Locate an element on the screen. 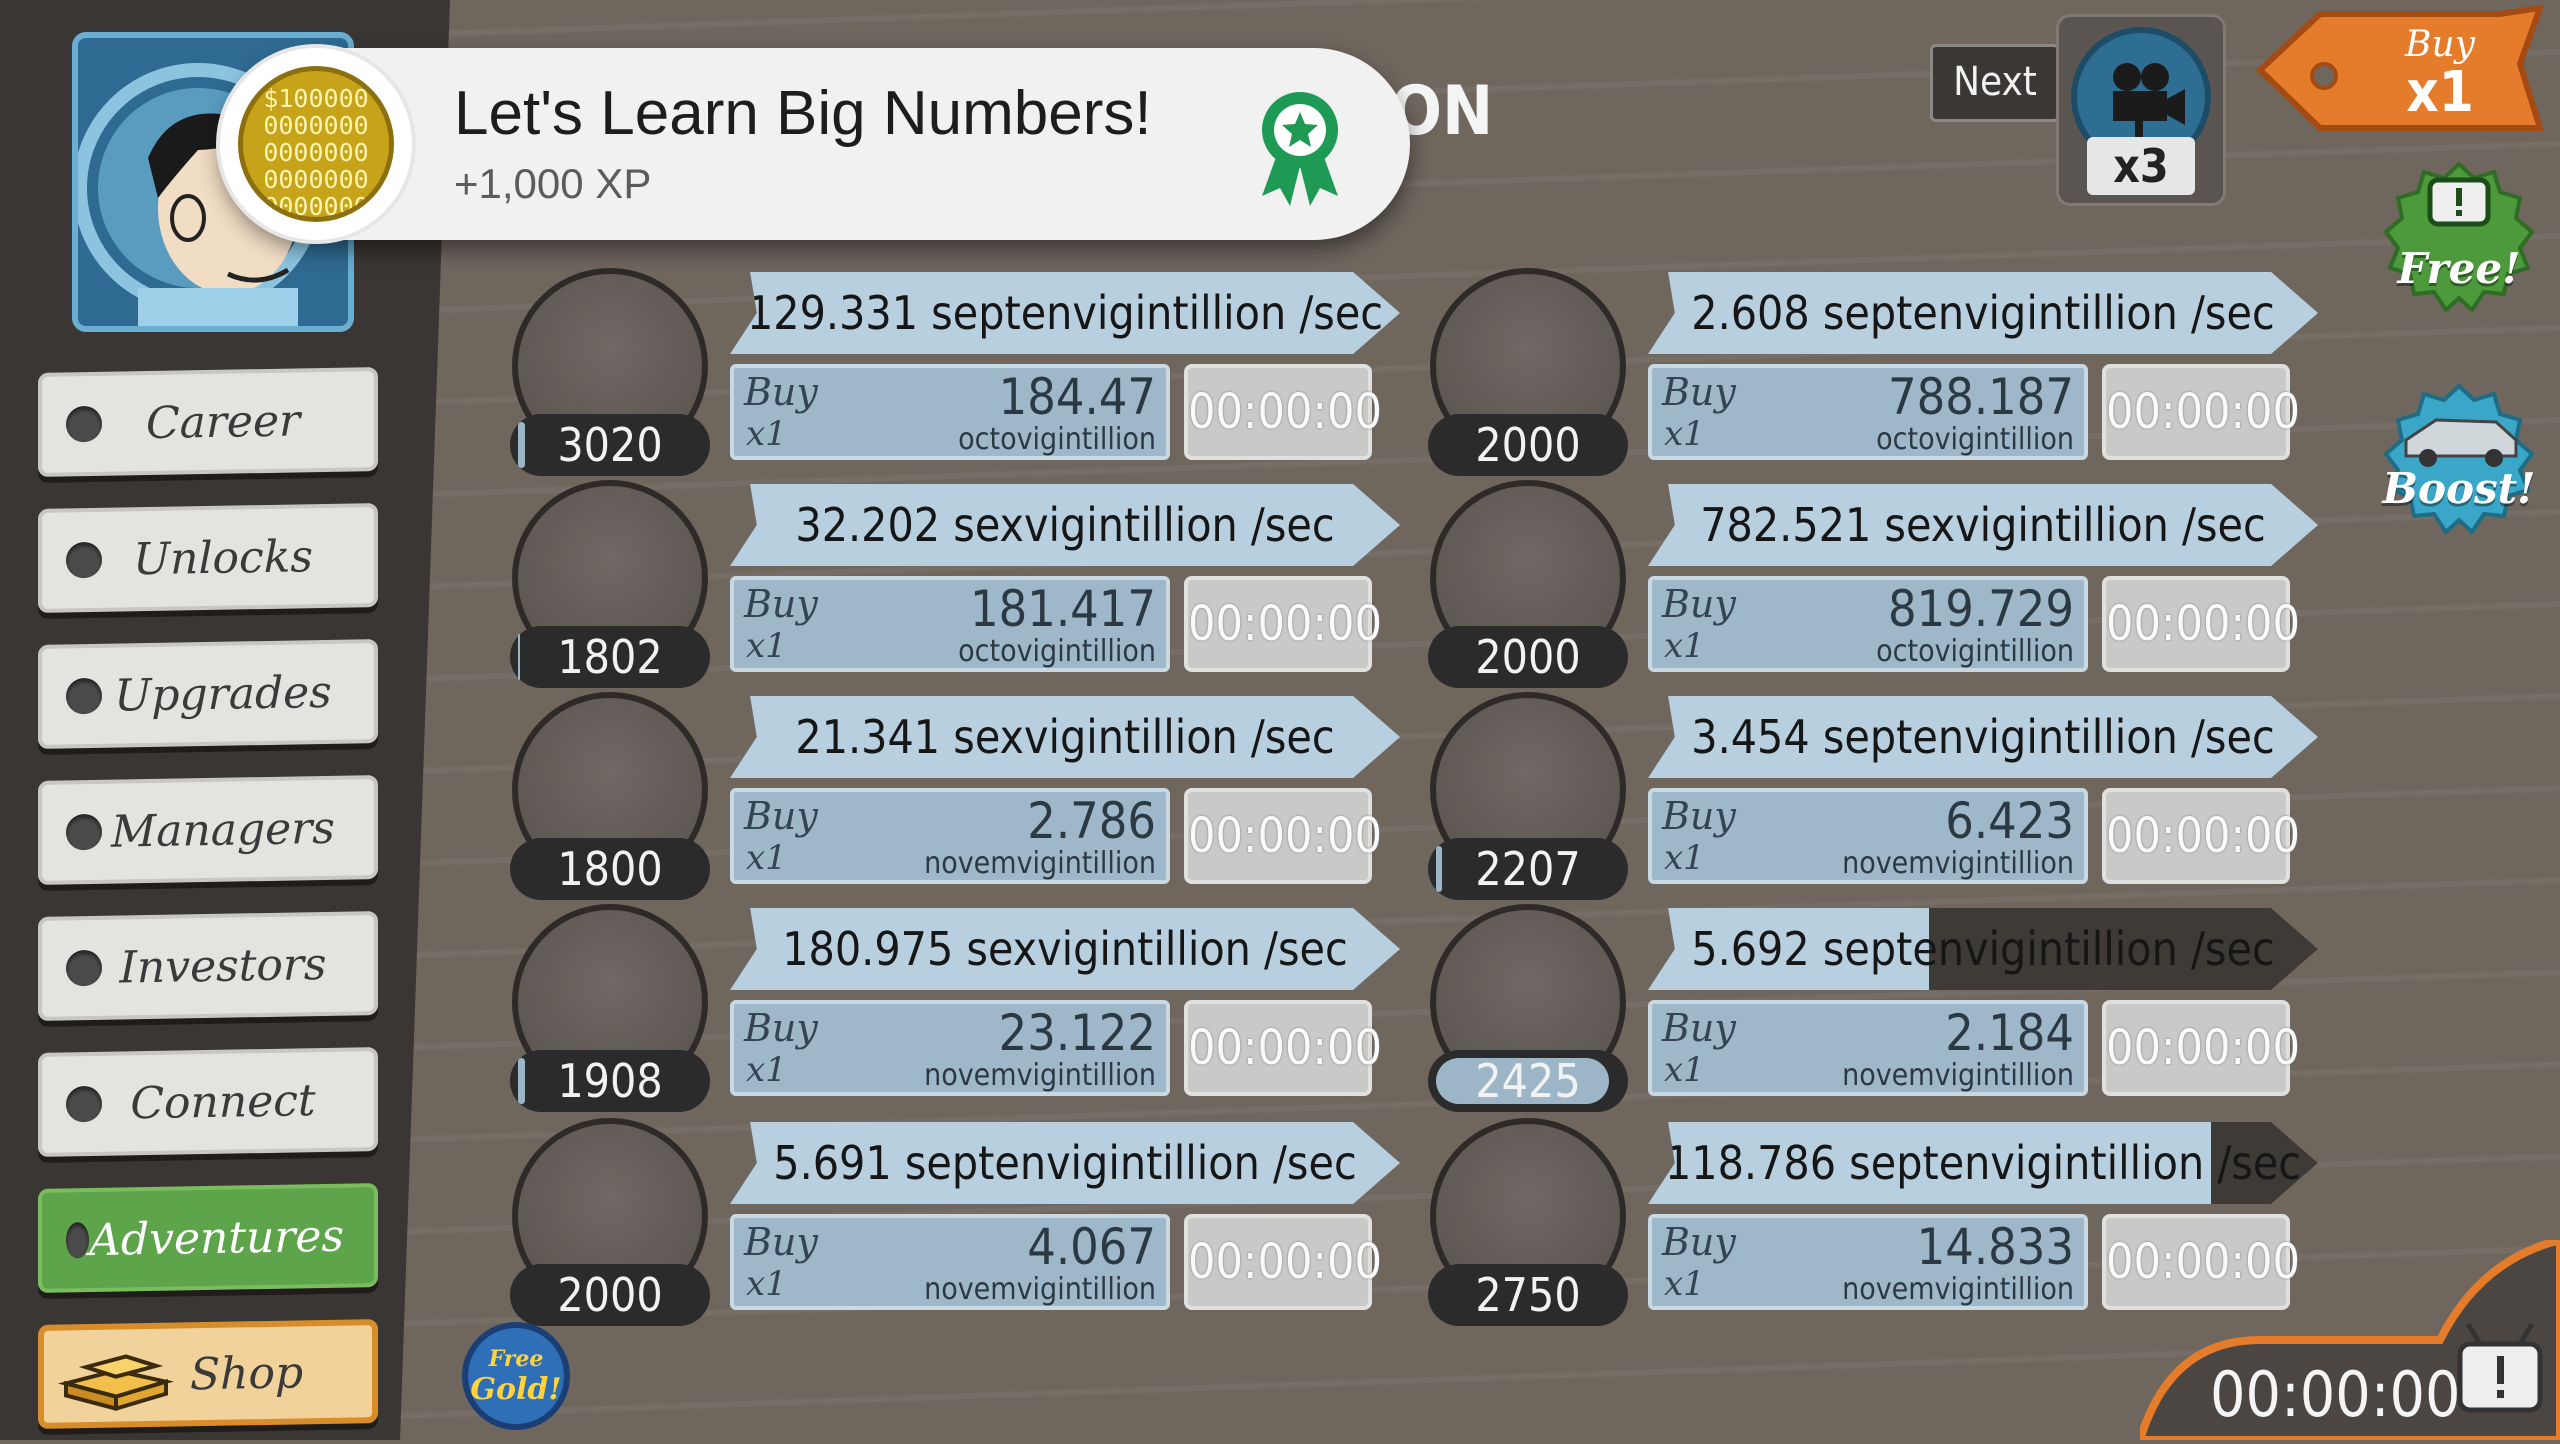 Image resolution: width=2560 pixels, height=1444 pixels. sidebar-item-label: Adventures is located at coordinates (216, 1238).